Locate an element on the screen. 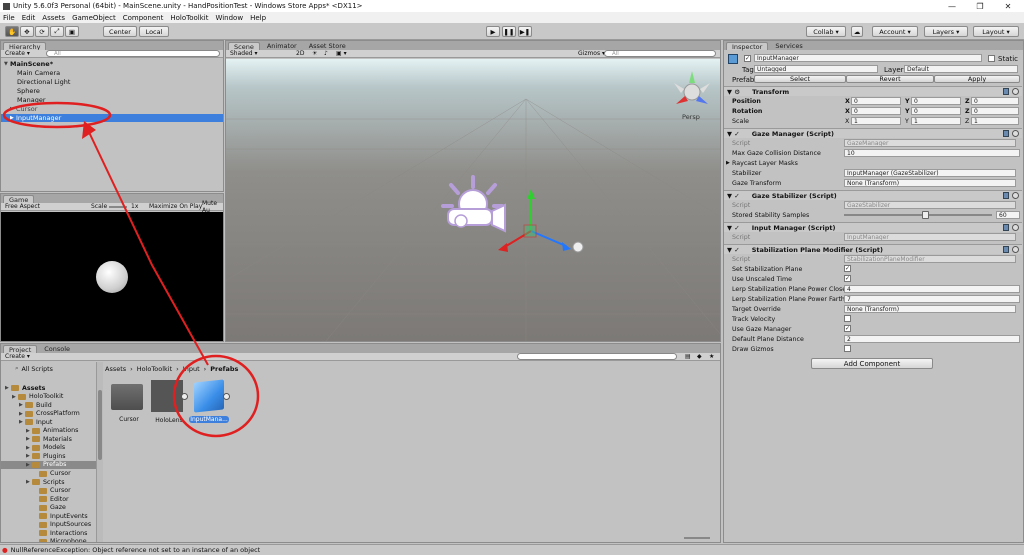 The image size is (1024, 555). filter-type-icon: ▤ is located at coordinates (688, 356).